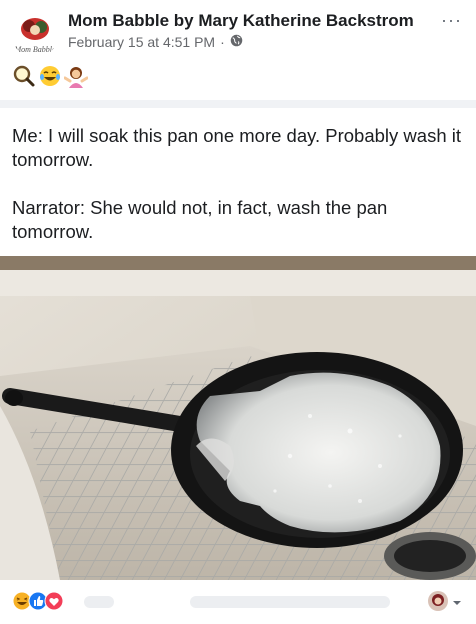 Image resolution: width=476 pixels, height=624 pixels. I want to click on mom-babble-logo: Mom Babble, so click(35, 35).